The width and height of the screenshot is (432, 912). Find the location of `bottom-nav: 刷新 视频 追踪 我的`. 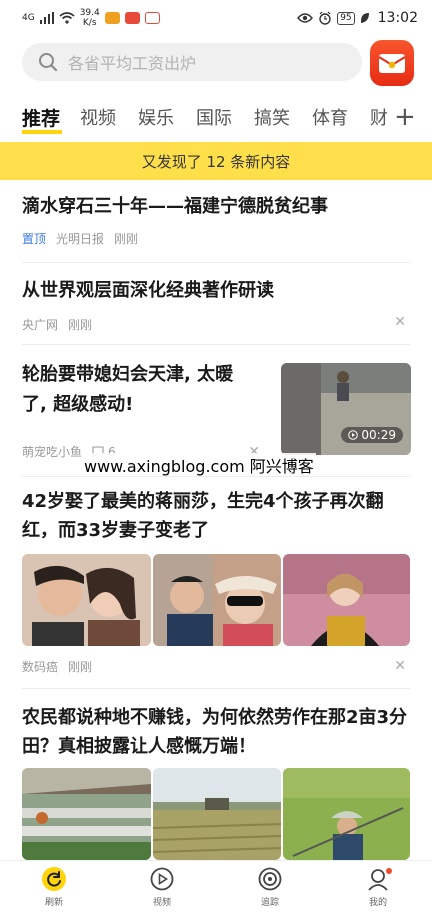

bottom-nav: 刷新 视频 追踪 我的 is located at coordinates (216, 886).